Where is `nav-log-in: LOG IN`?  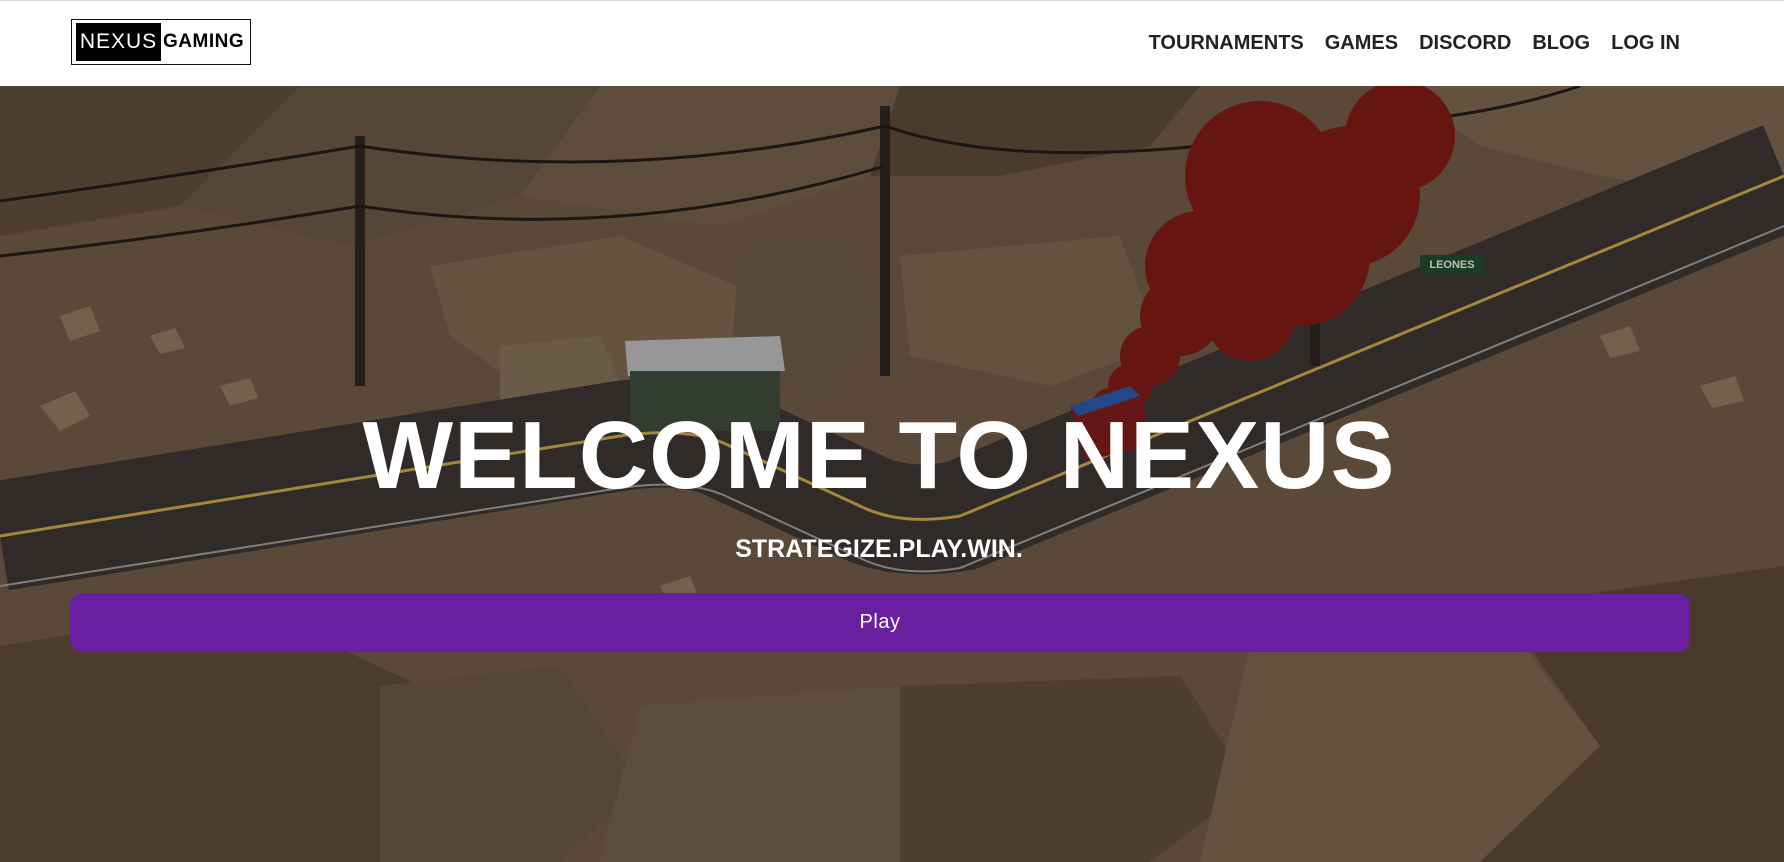
nav-log-in: LOG IN is located at coordinates (1645, 43).